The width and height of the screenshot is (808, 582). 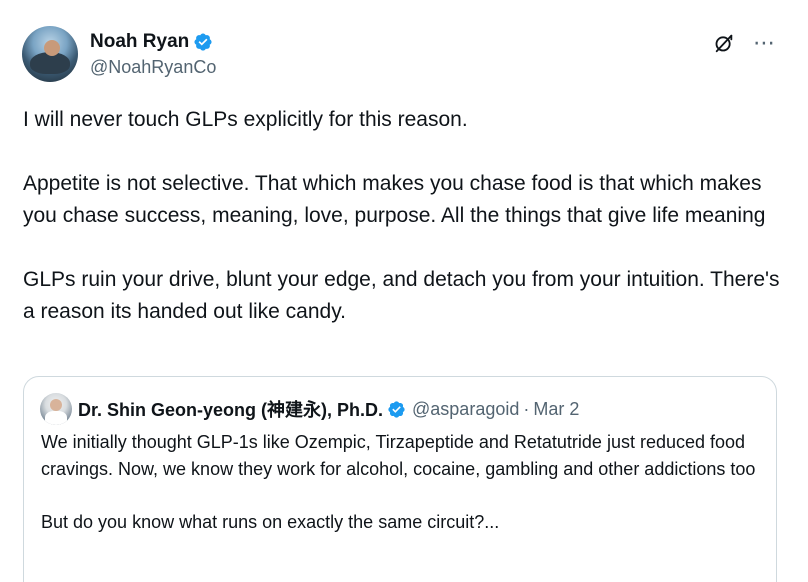 I want to click on author-name-row: Noah Ryan, so click(x=153, y=42).